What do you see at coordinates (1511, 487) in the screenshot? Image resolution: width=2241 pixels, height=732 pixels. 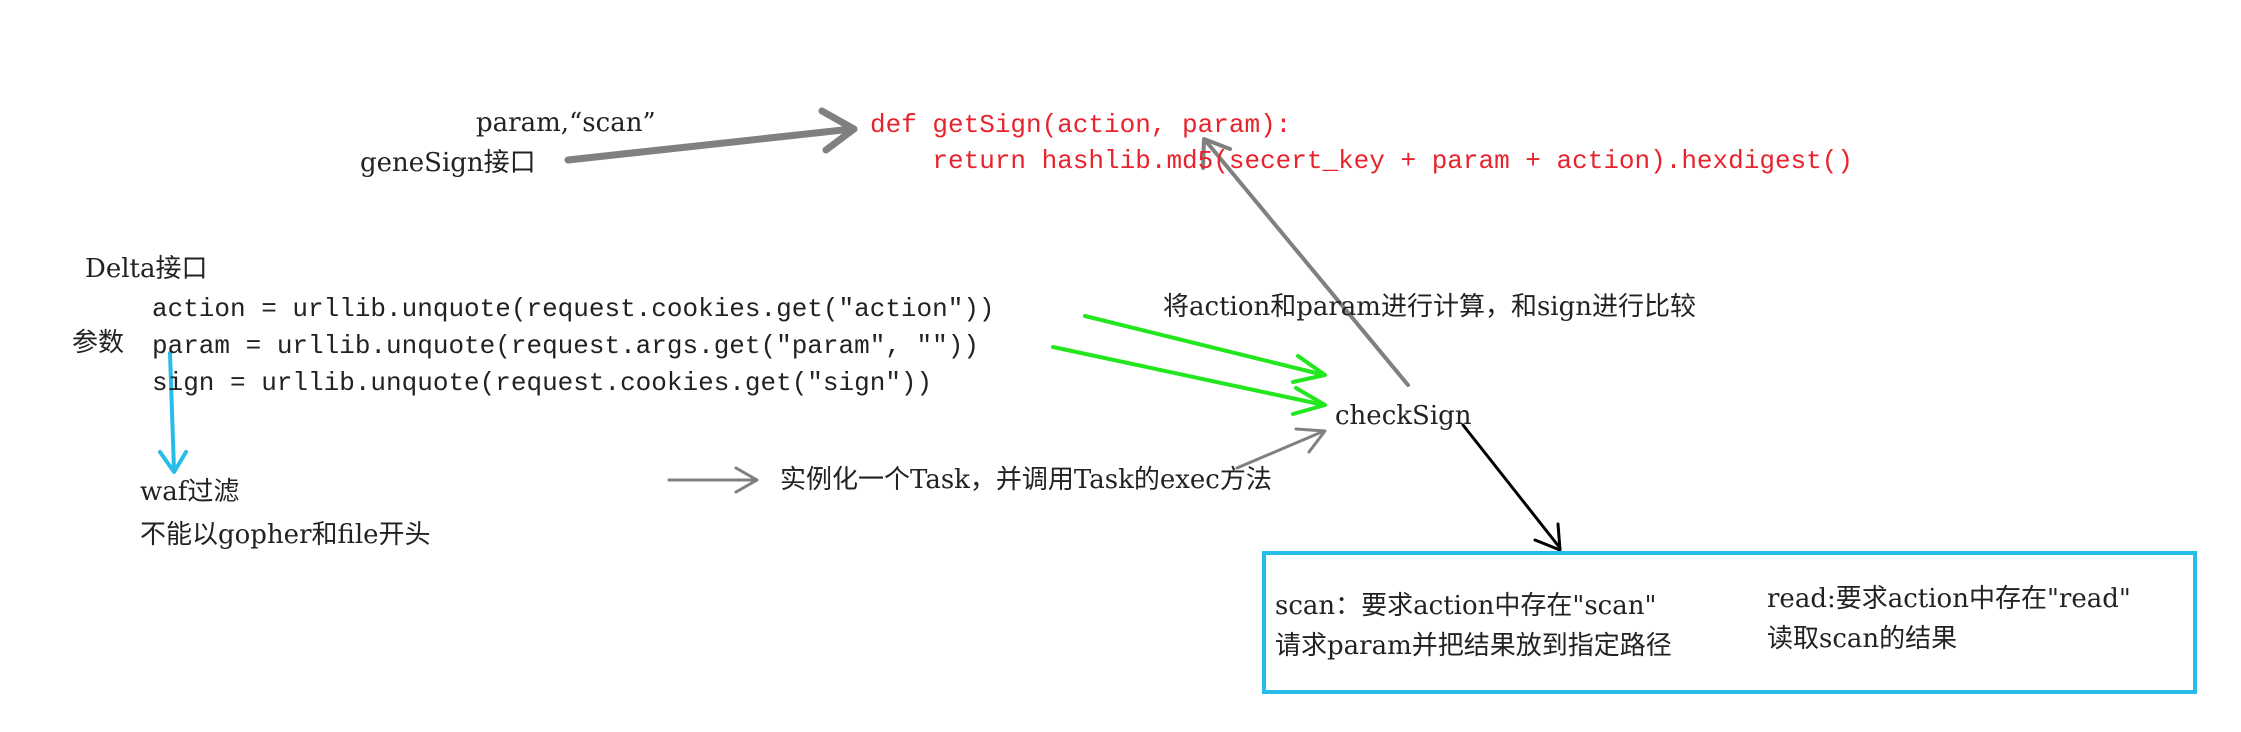 I see `arrow-checksign-to-result` at bounding box center [1511, 487].